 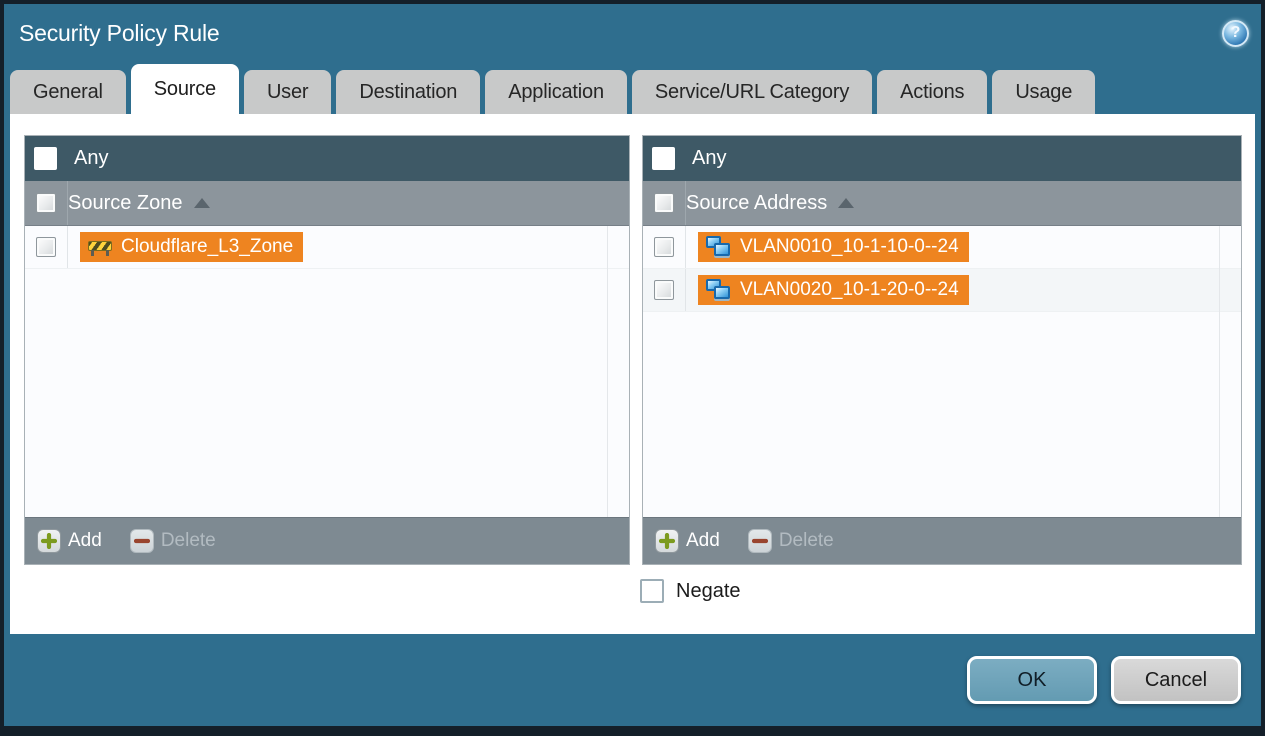 What do you see at coordinates (752, 92) in the screenshot?
I see `tab-service-url-category: Service/URL Category` at bounding box center [752, 92].